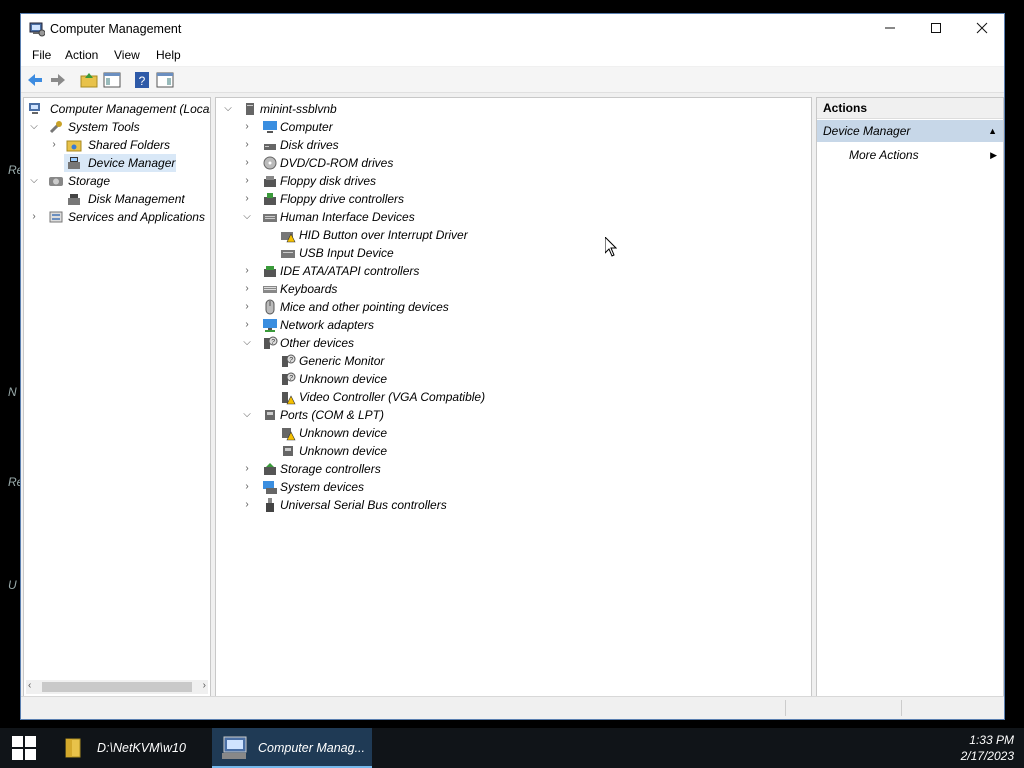 The image size is (1024, 768). I want to click on dvd-drive-icon, so click(270, 163).